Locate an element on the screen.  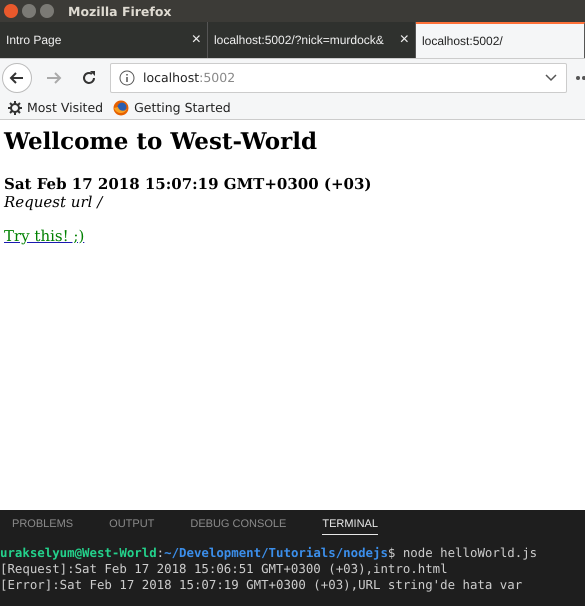
info-icon is located at coordinates (127, 78).